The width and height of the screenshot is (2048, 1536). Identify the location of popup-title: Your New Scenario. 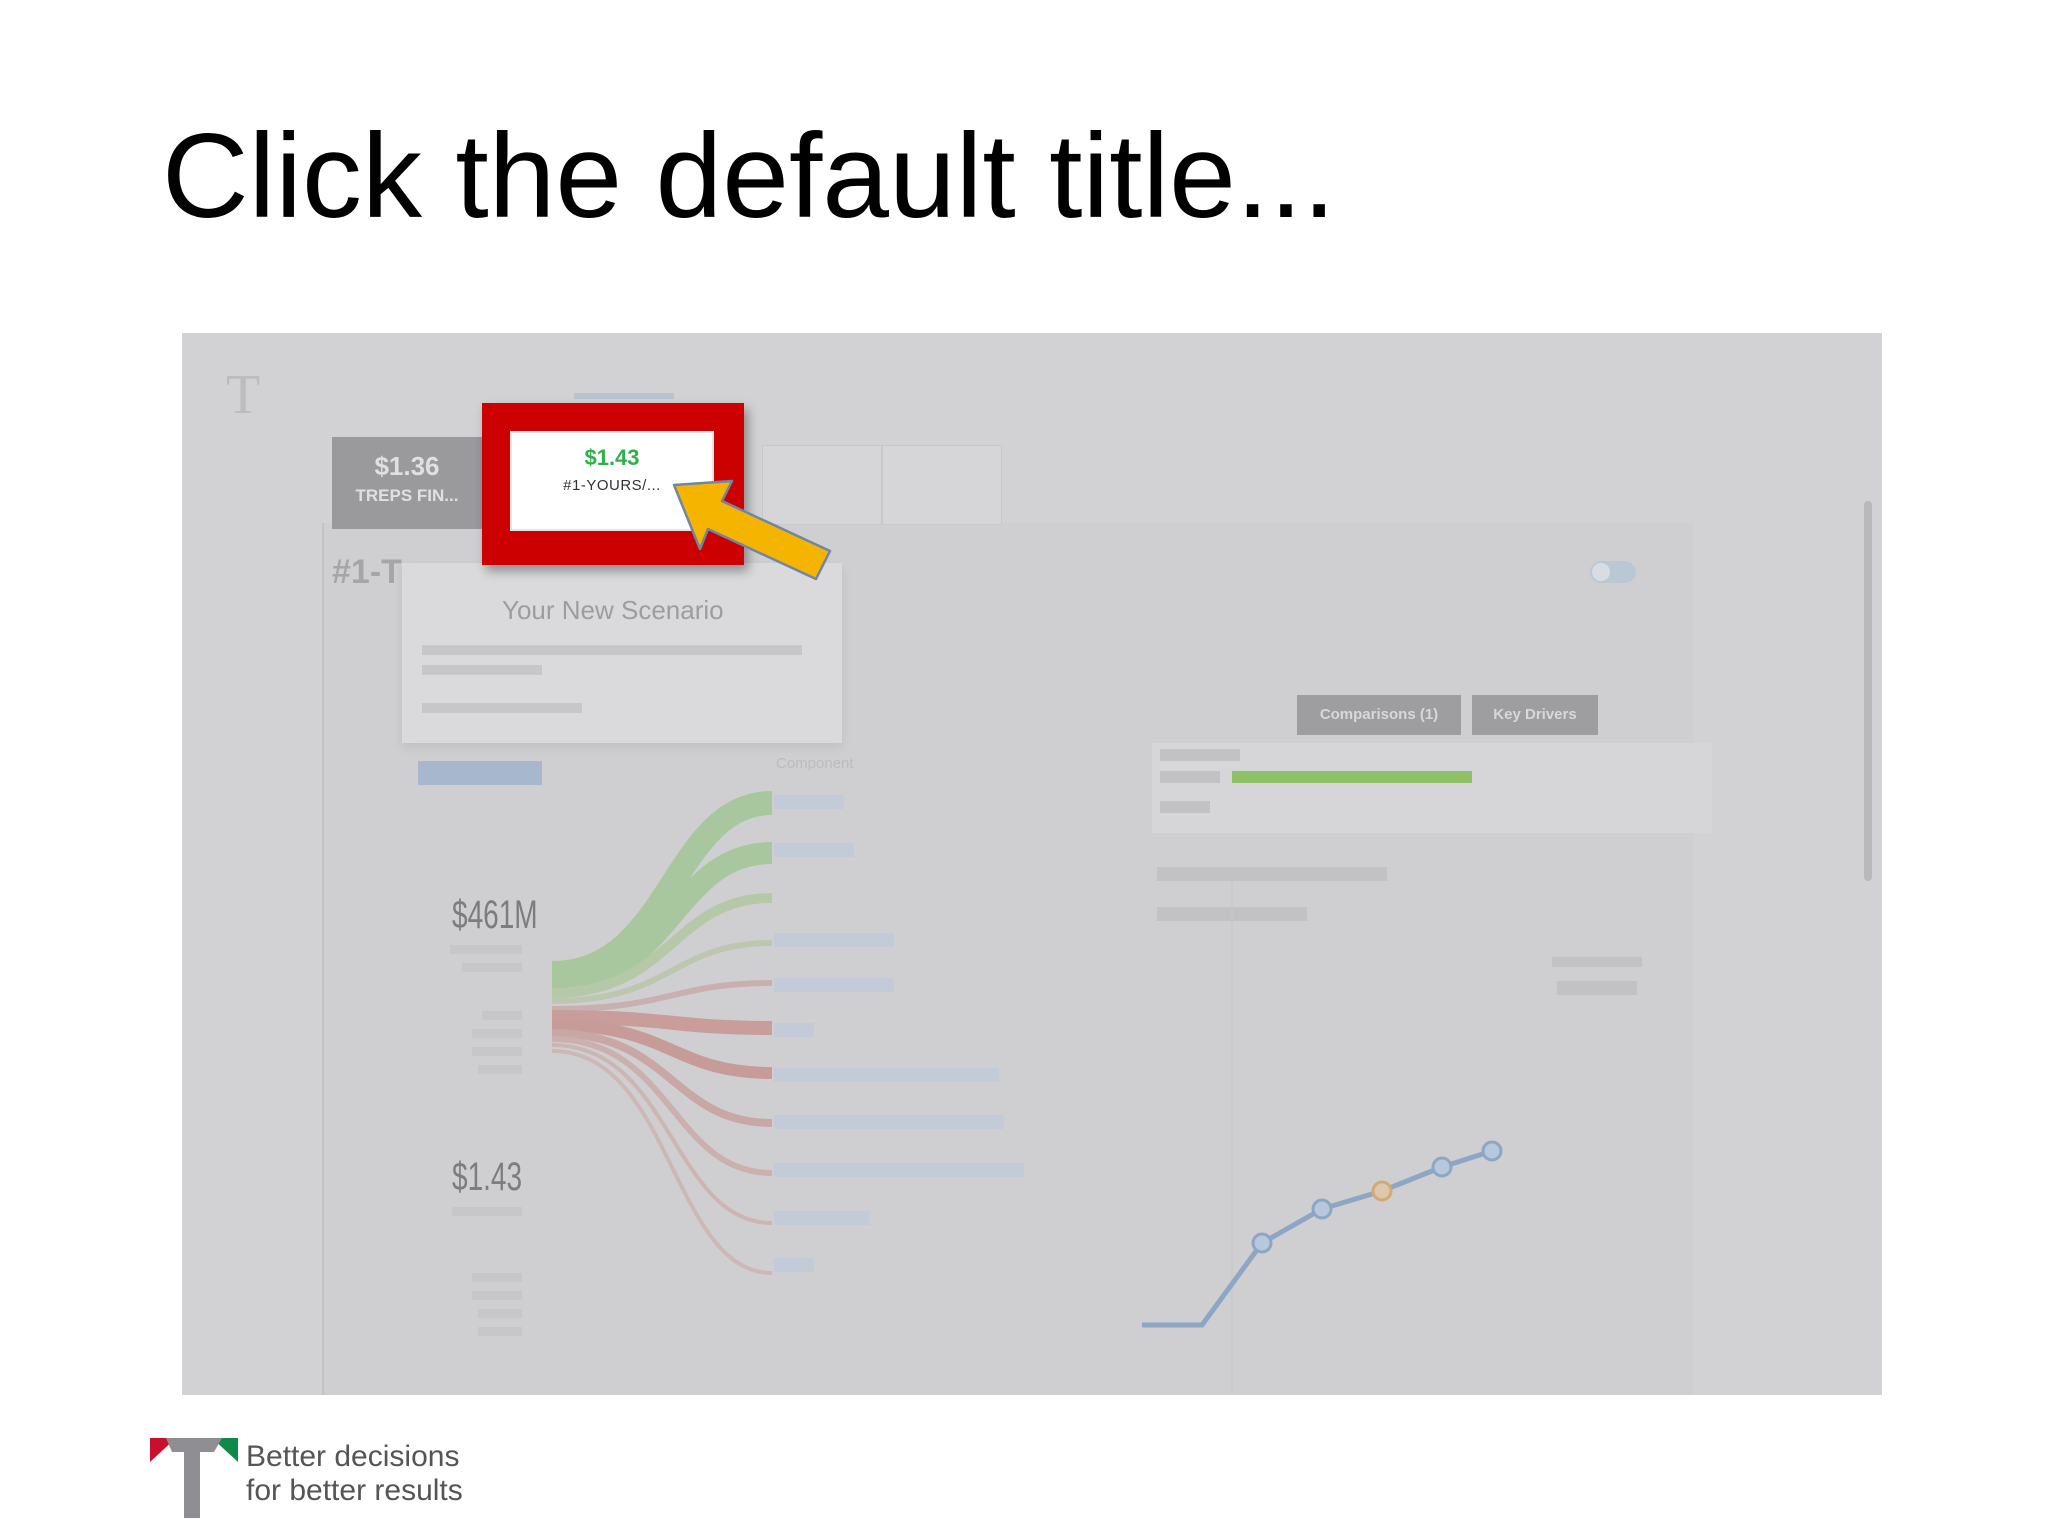
(613, 610).